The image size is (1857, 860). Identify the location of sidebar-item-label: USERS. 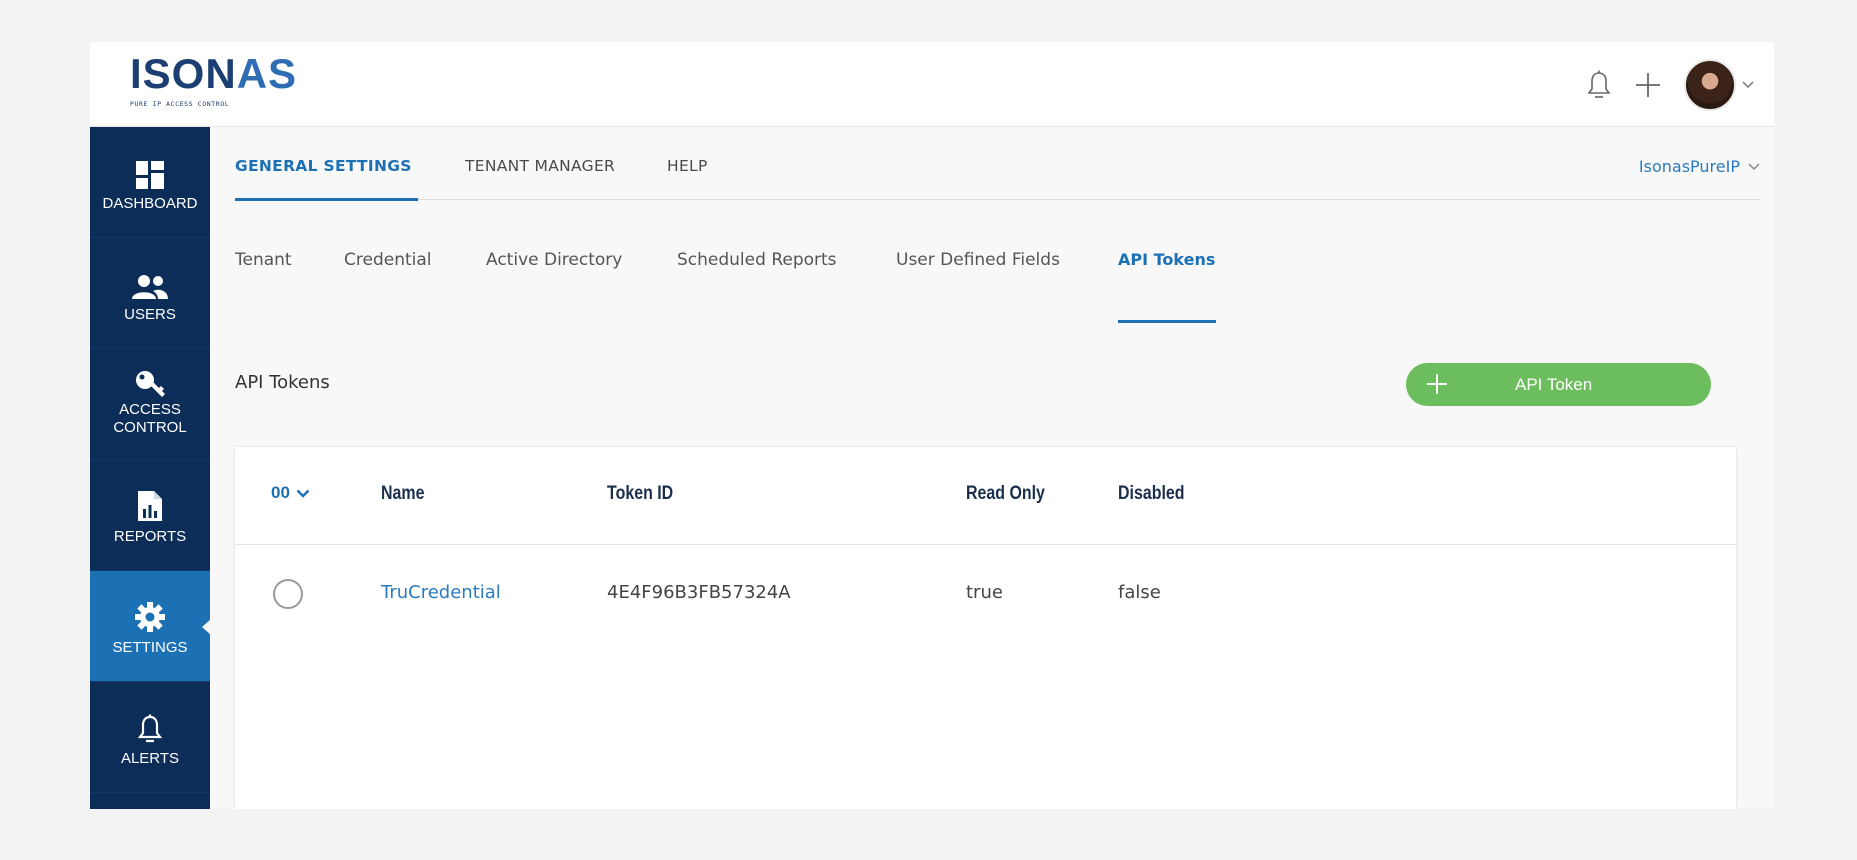
(150, 314).